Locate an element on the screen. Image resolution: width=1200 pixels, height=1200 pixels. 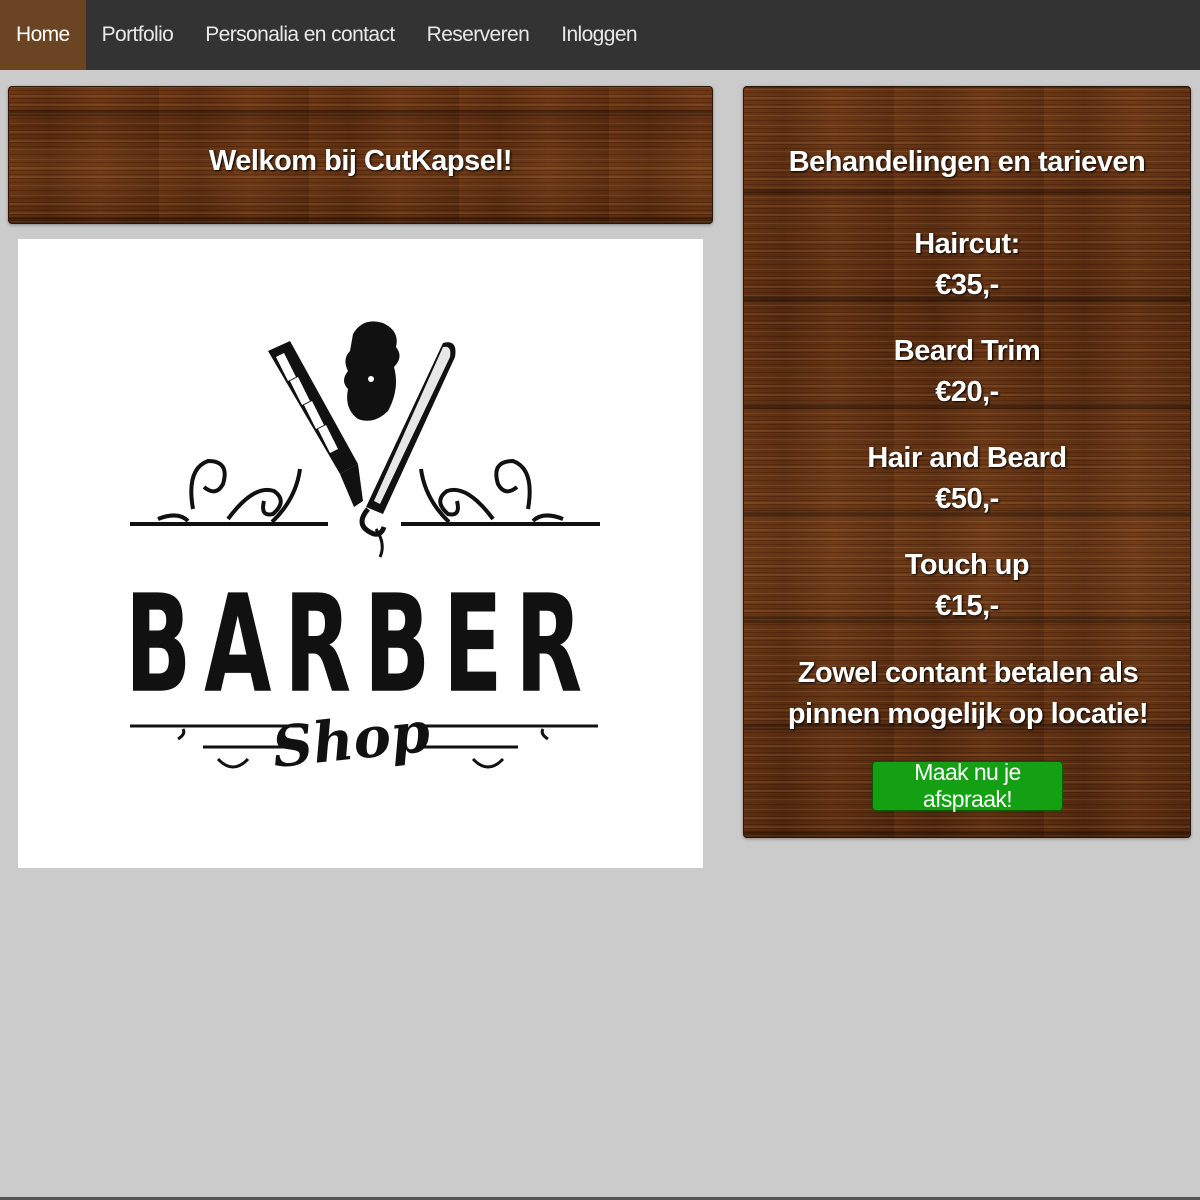
price-item-price: €15,- is located at coordinates (967, 606).